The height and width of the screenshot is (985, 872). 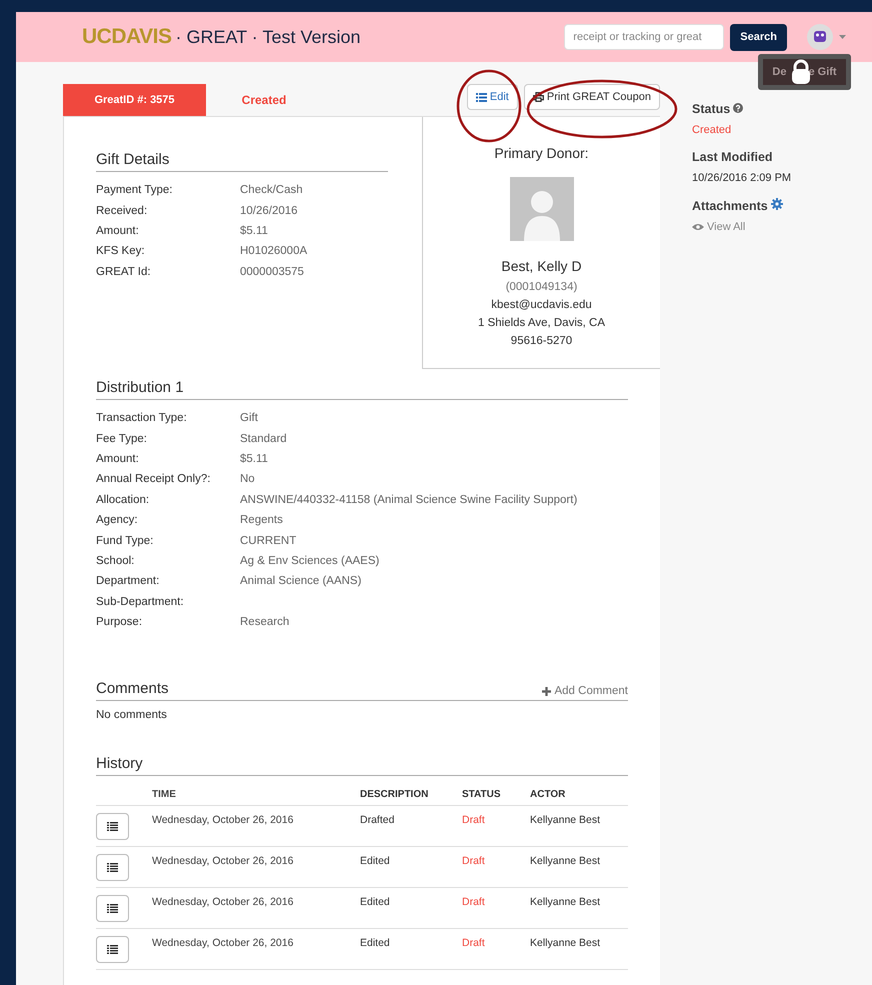 What do you see at coordinates (274, 251) in the screenshot?
I see `field-value: H01026000A` at bounding box center [274, 251].